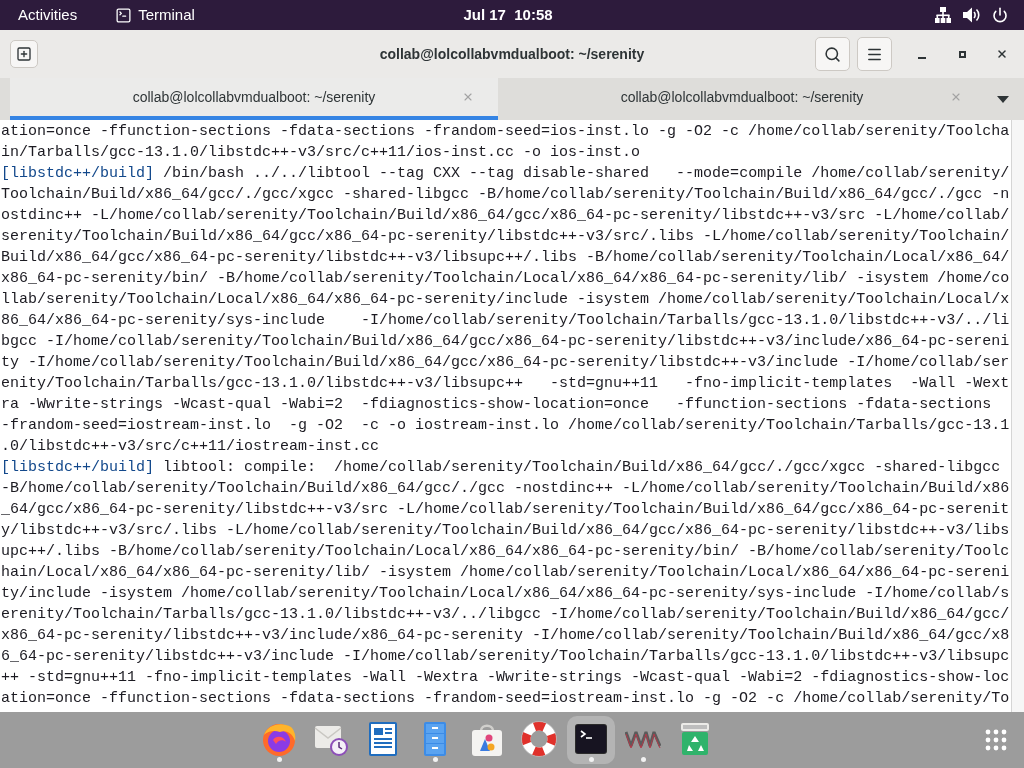 This screenshot has height=768, width=1024. Describe the element at coordinates (506, 636) in the screenshot. I see `terminal-line: x86_64-pc-serenity/libstdc++-v3/include/x86_64-pc-serenity -I/home/collab/serenity/Toolchain/Build/x86_64/gcc/x8` at that location.